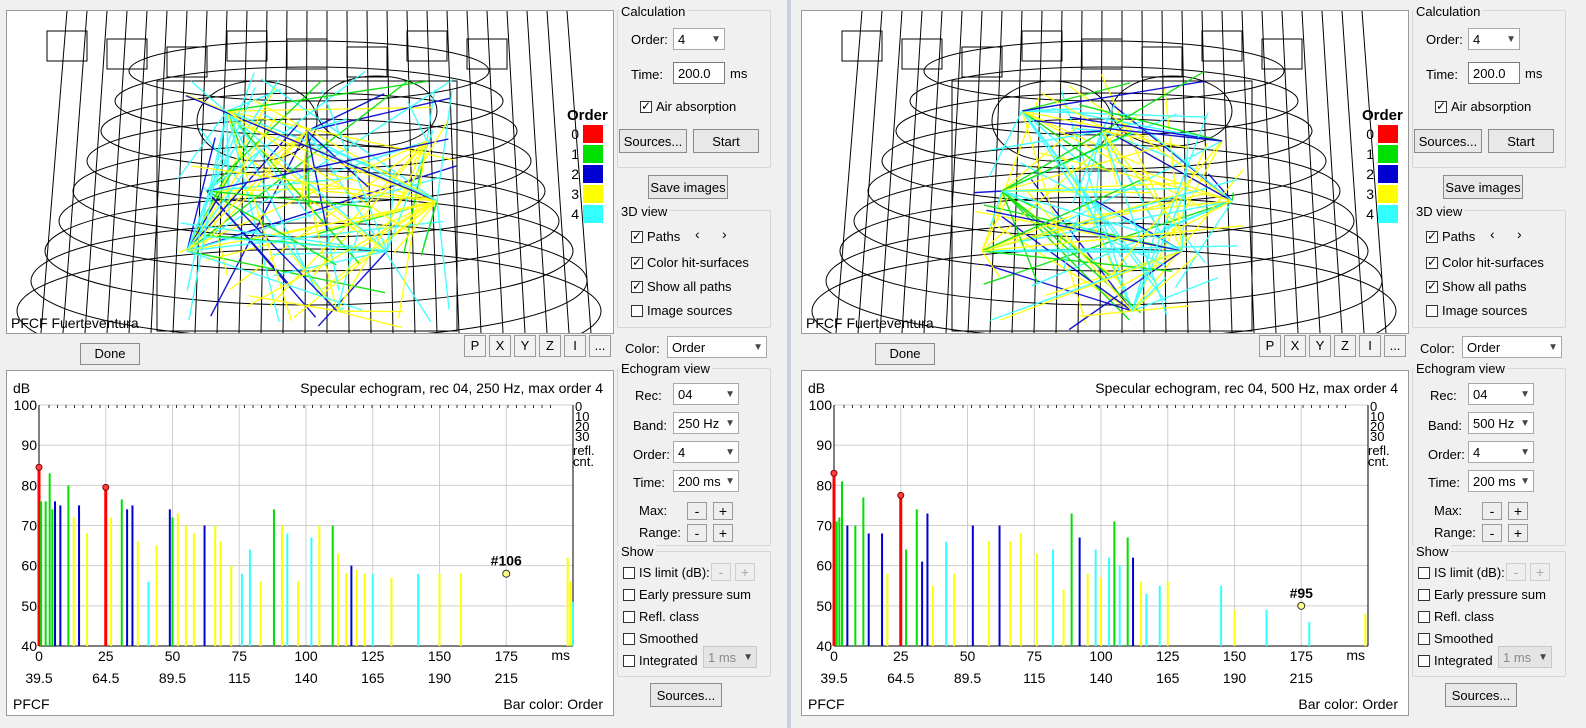  I want to click on range-label: Range:, so click(660, 532).